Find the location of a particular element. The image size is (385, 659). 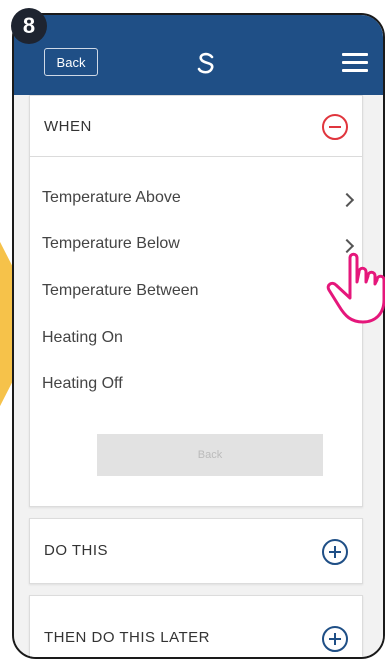

option-temperature-between: Temperature Between is located at coordinates (120, 291).